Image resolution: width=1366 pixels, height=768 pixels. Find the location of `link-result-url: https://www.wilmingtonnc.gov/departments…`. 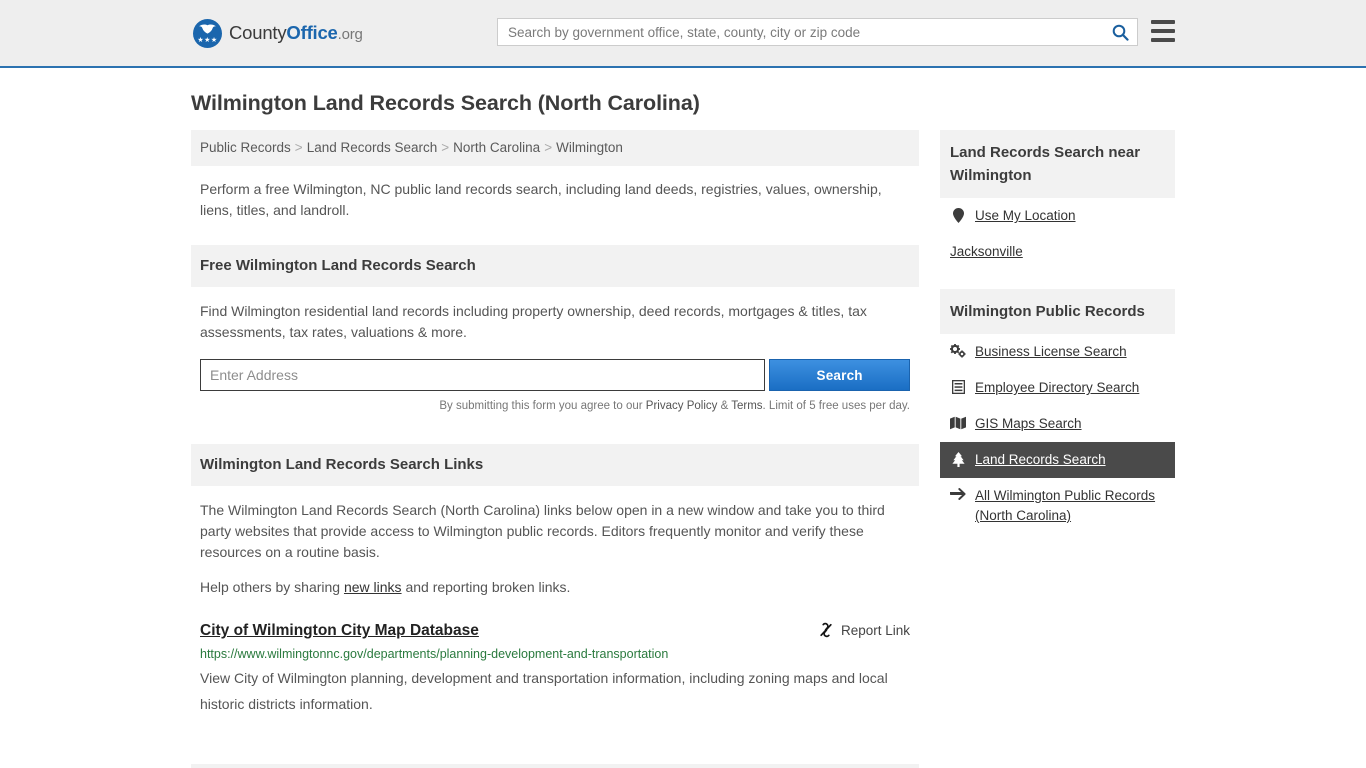

link-result-url: https://www.wilmingtonnc.gov/departments… is located at coordinates (434, 654).